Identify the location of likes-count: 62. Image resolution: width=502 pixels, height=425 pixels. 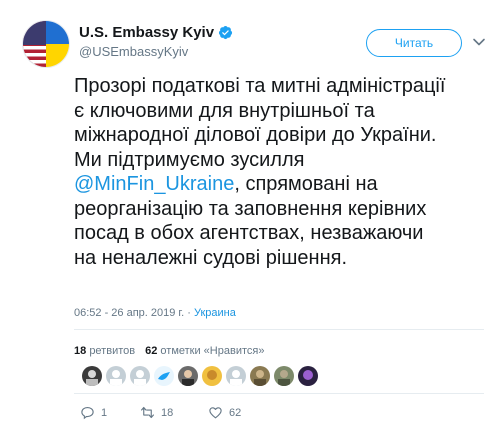
(151, 351).